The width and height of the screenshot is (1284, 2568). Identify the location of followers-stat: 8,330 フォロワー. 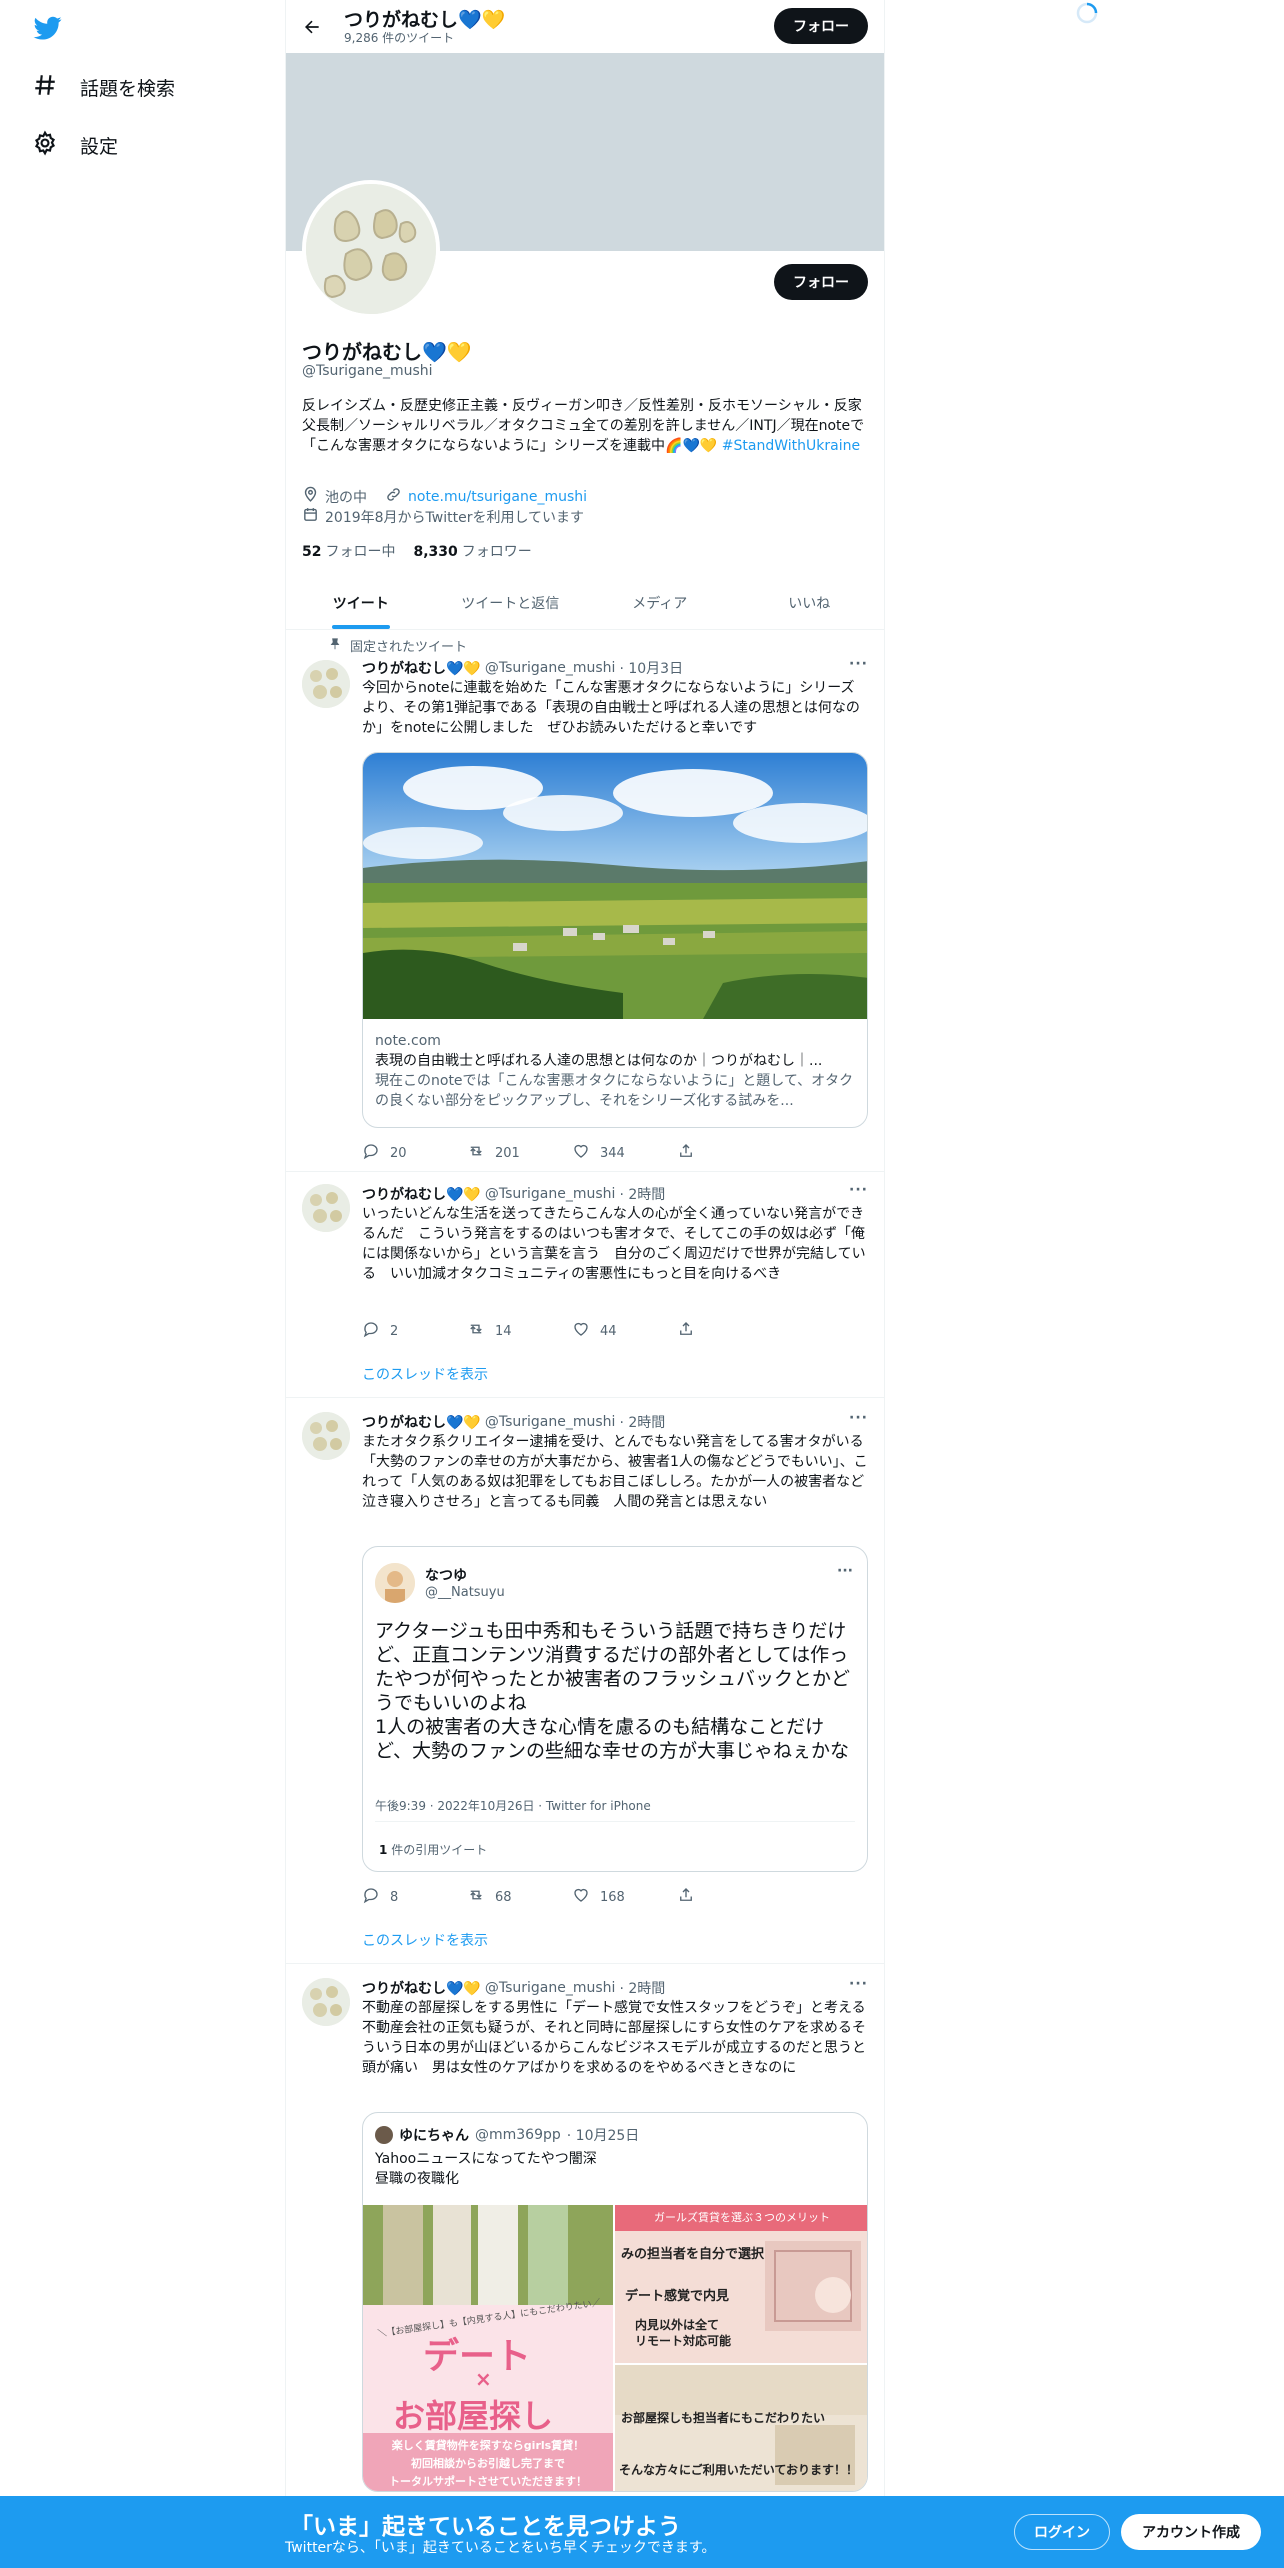
(472, 551).